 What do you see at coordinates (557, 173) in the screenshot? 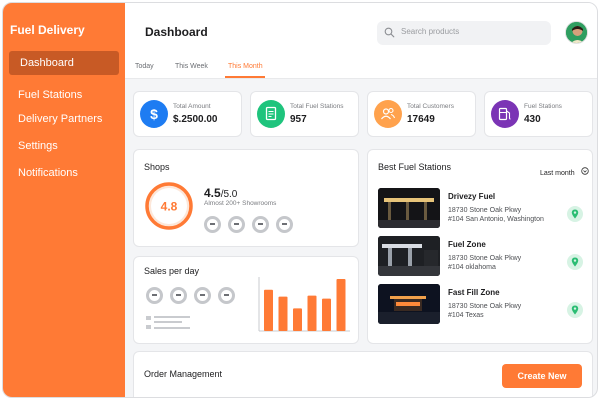
I see `period-filter-label: Last month` at bounding box center [557, 173].